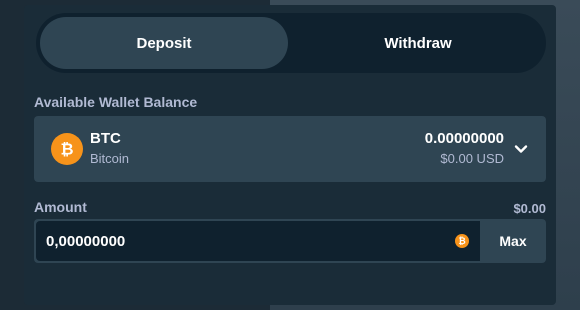  What do you see at coordinates (418, 43) in the screenshot?
I see `withdraw-tab: Withdraw` at bounding box center [418, 43].